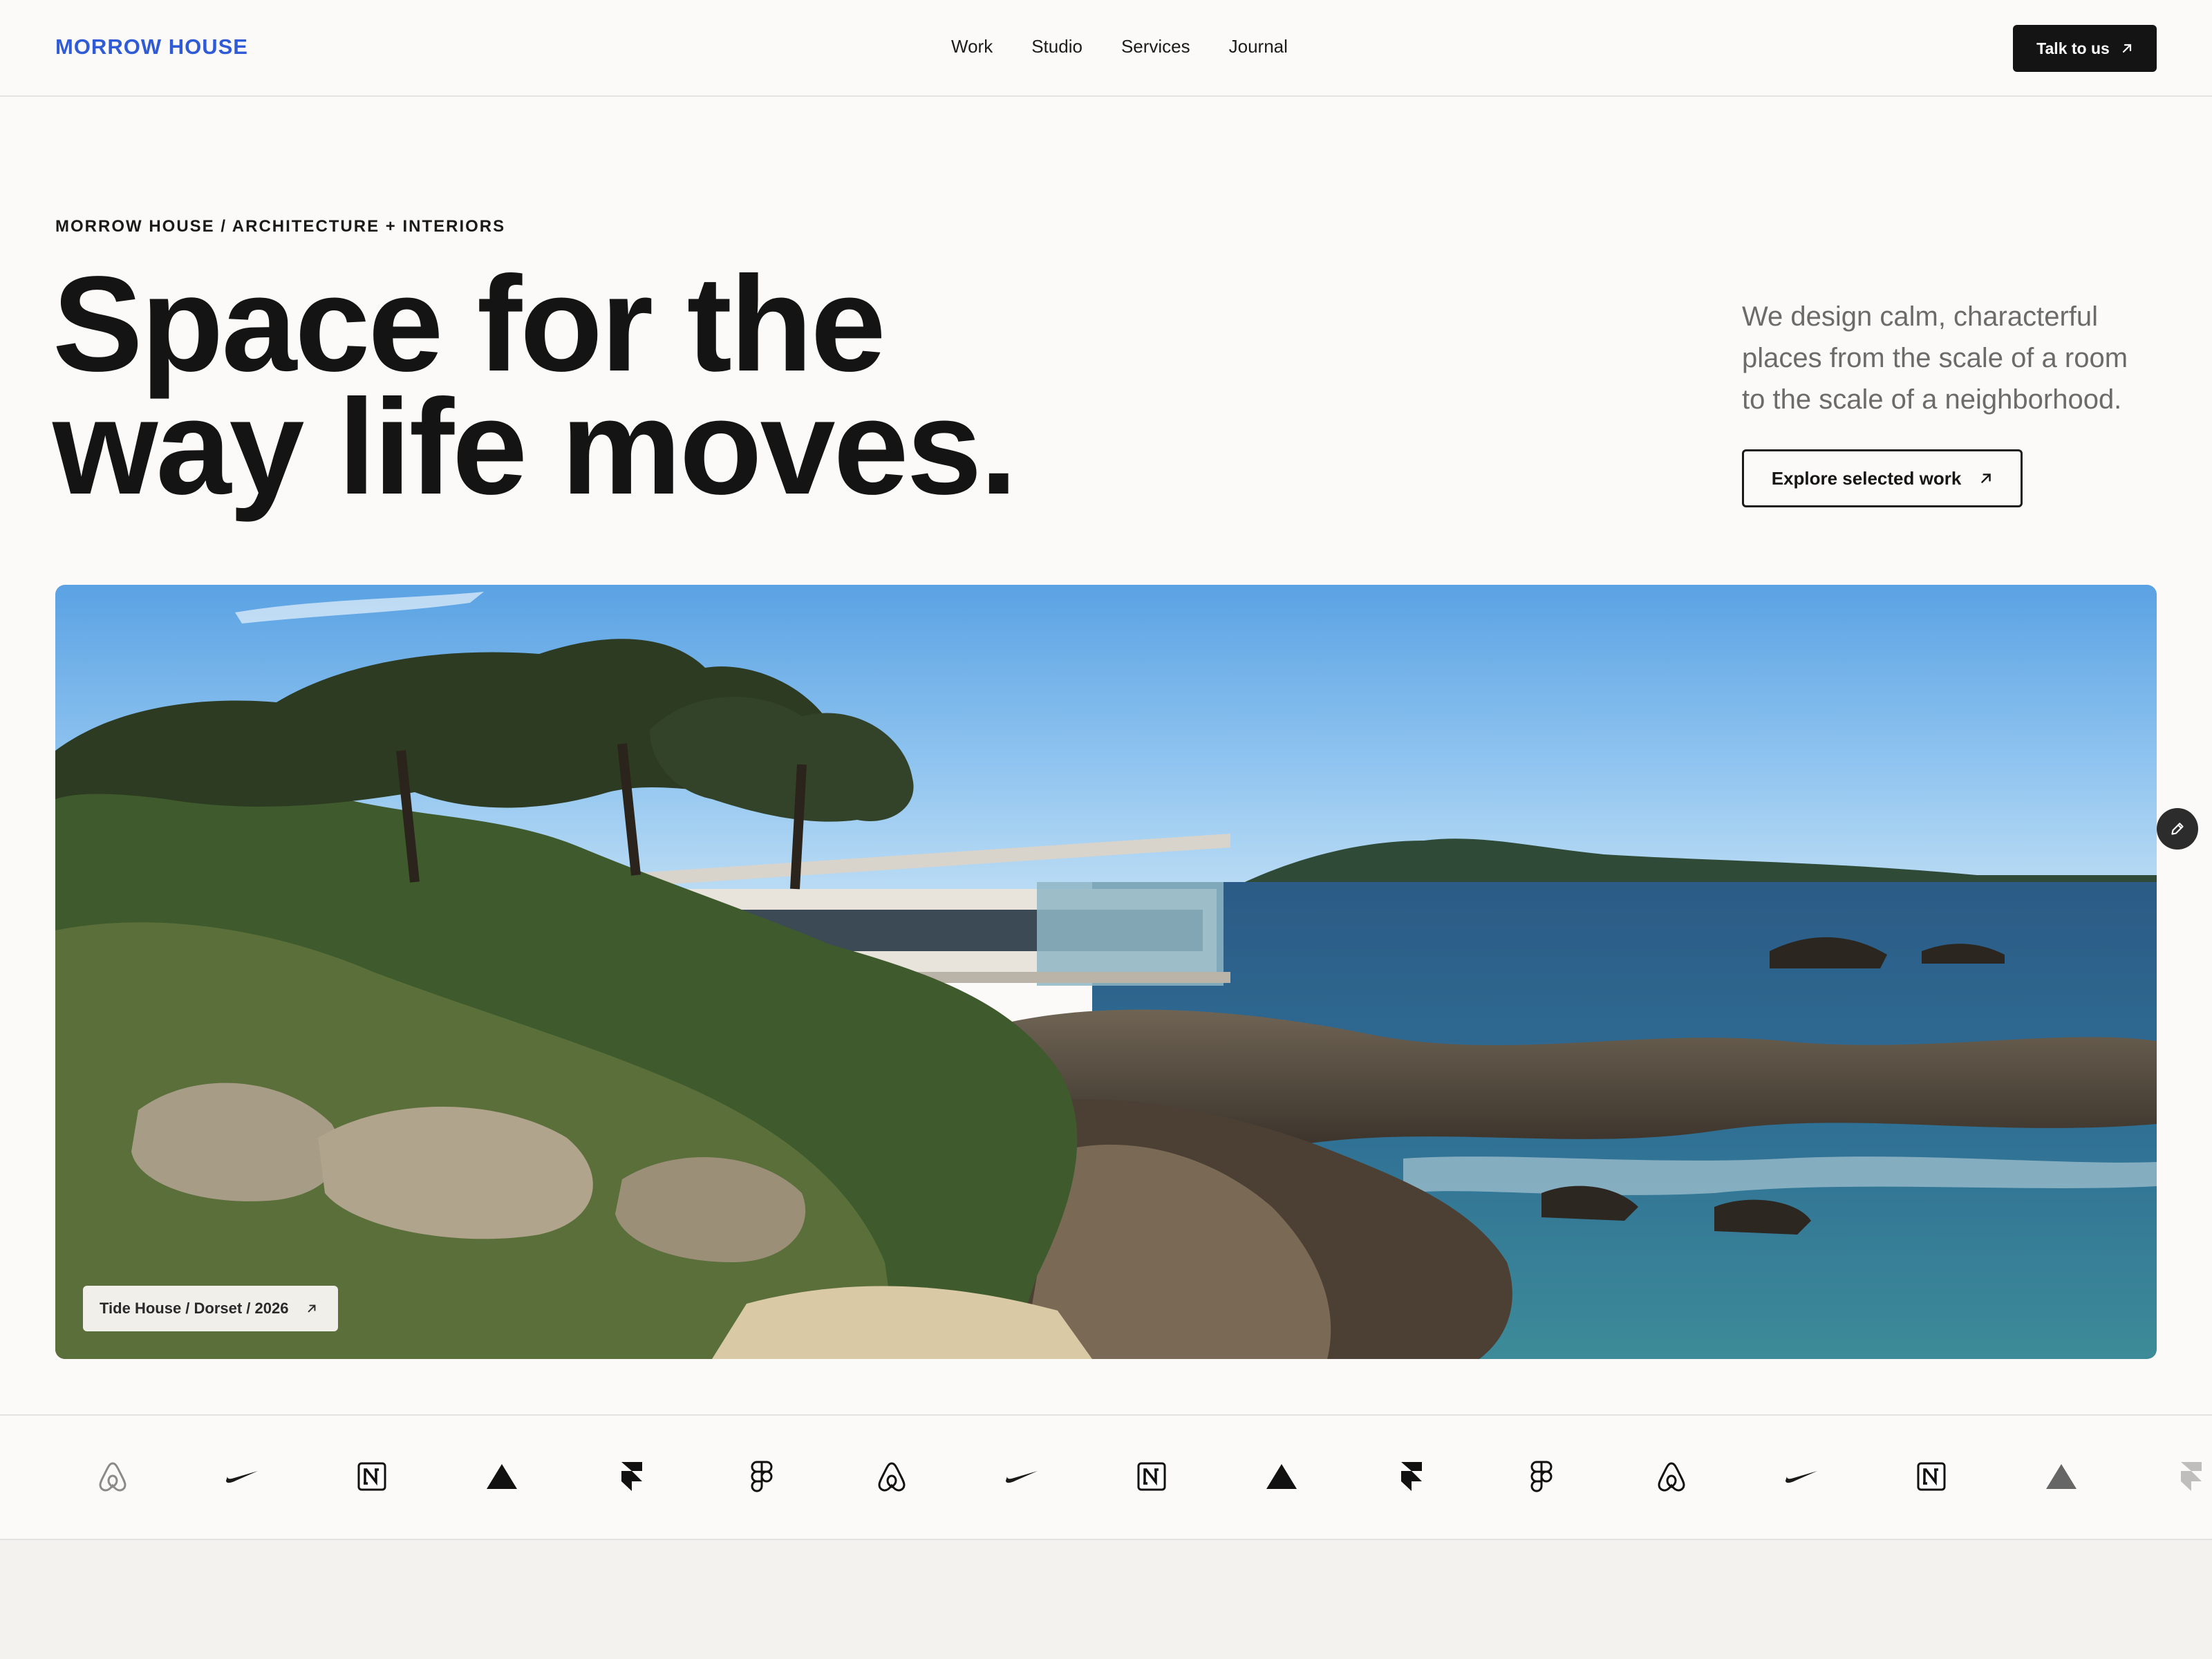 The width and height of the screenshot is (2212, 1659). I want to click on nav-item-studio: Studio, so click(1056, 46).